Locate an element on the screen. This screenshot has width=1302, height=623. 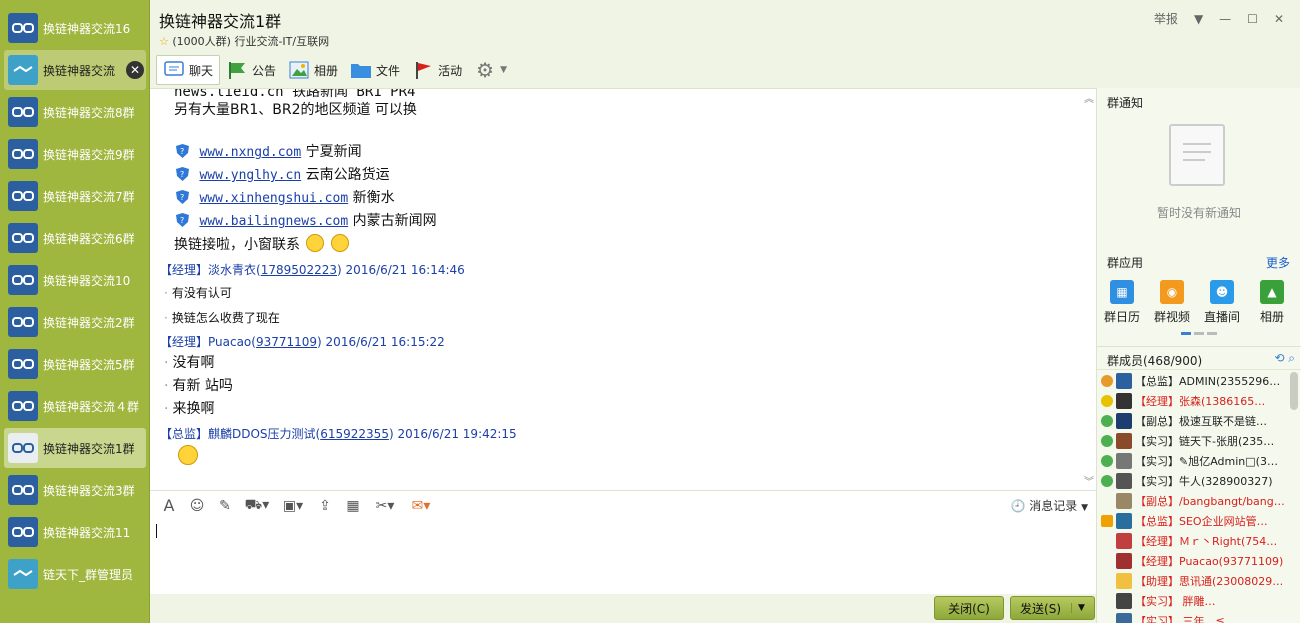
app-video: ◉ 群视频 is located at coordinates (1172, 302).